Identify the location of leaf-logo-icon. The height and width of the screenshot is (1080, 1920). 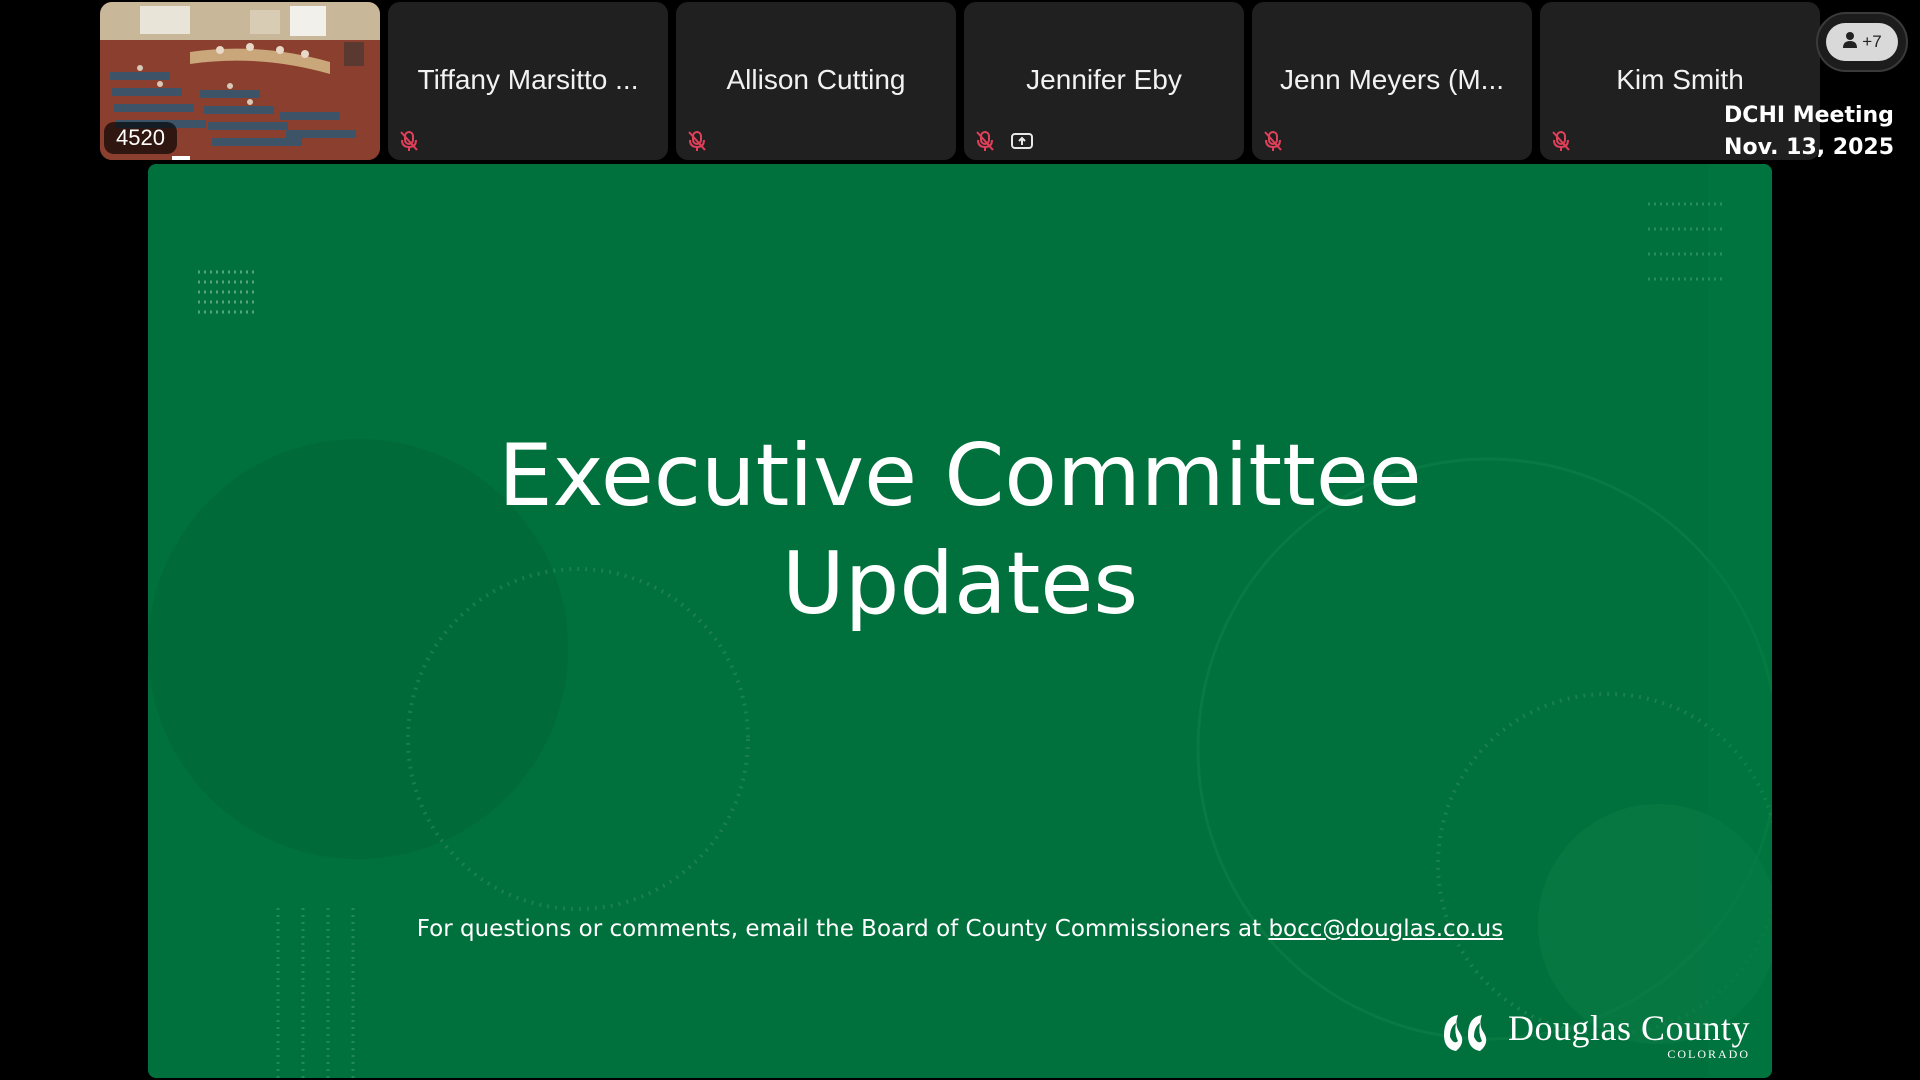
(1470, 1035).